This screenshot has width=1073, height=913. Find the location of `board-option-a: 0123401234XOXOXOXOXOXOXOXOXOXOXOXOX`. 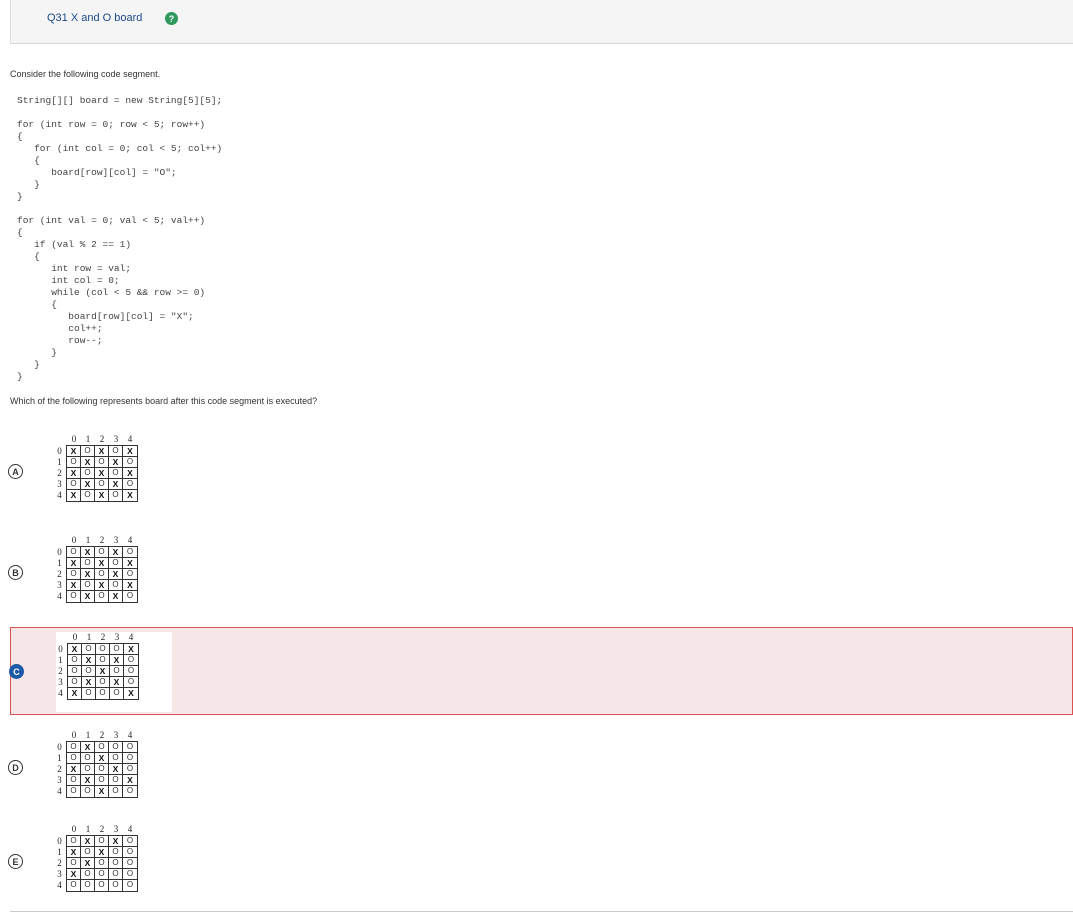

board-option-a: 0123401234XOXOXOXOXOXOXOXOXOXOXOXOX is located at coordinates (113, 474).